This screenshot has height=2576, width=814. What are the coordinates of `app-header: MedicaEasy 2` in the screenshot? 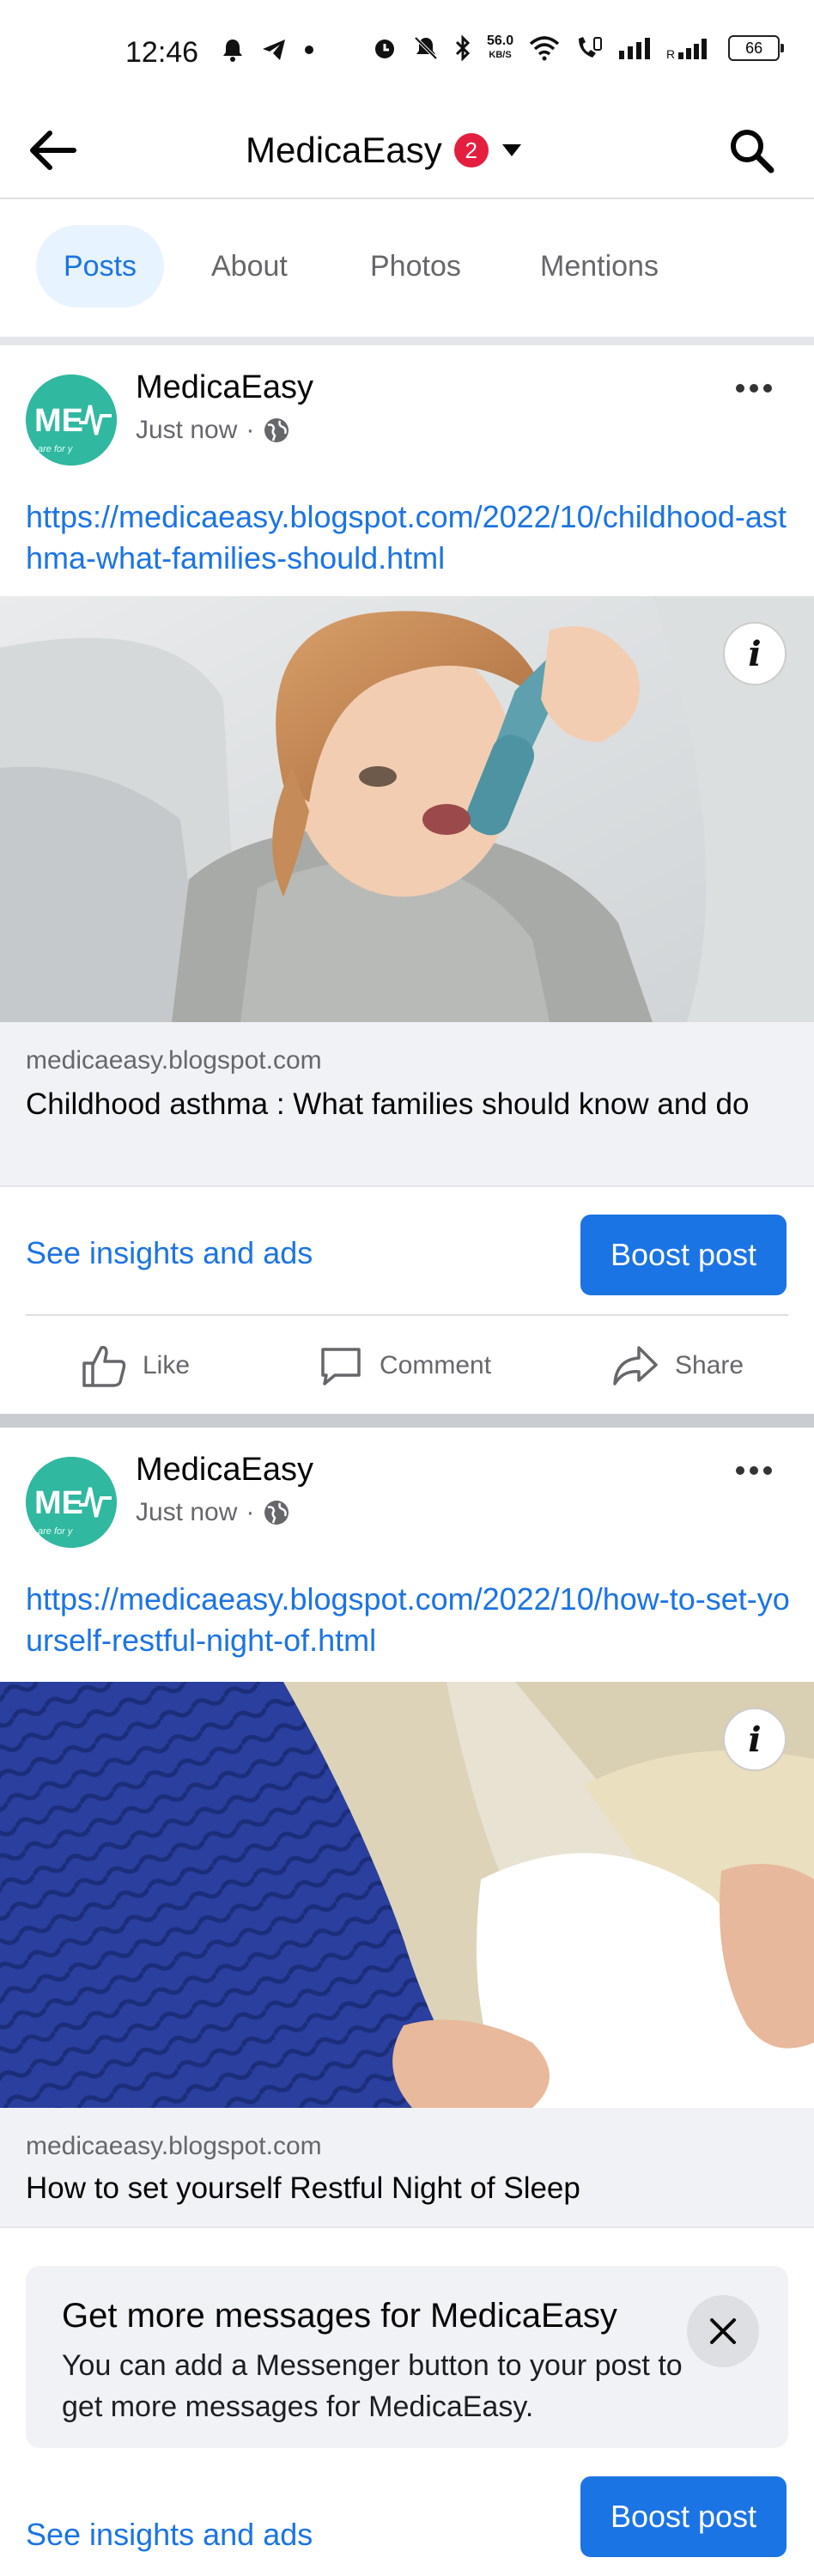 It's located at (407, 151).